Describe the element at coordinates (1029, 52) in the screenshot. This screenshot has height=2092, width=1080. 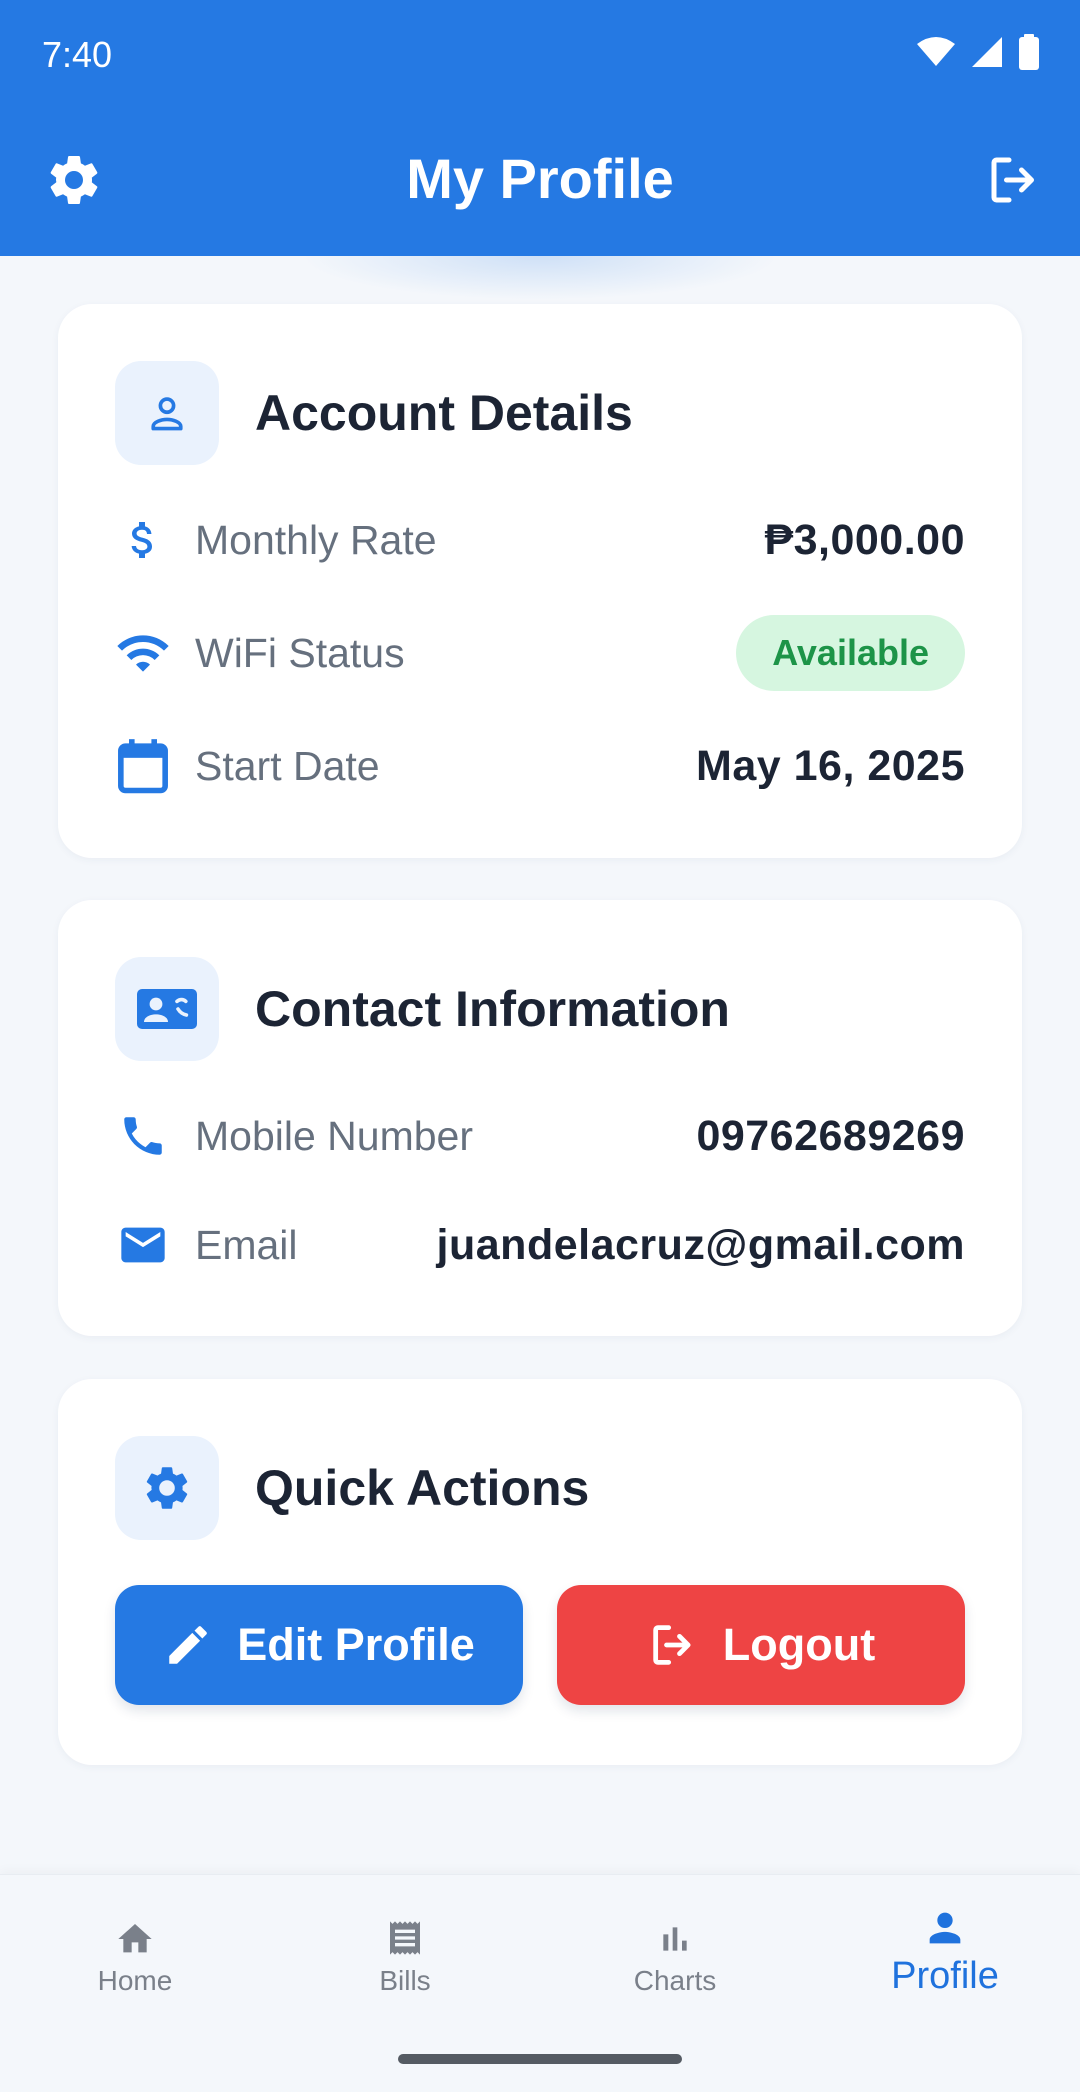
I see `battery-icon` at that location.